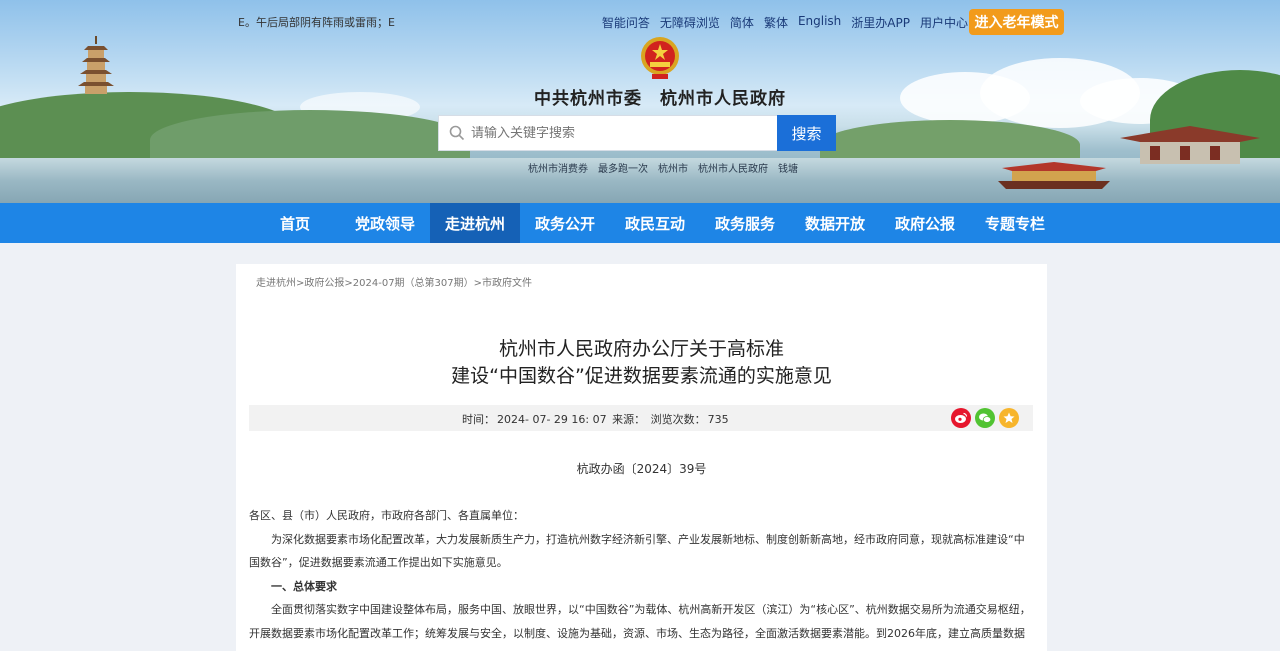 This screenshot has width=1280, height=651. Describe the element at coordinates (641, 349) in the screenshot. I see `article-title-line: 杭州市人民政府办公厅关于高标准` at that location.